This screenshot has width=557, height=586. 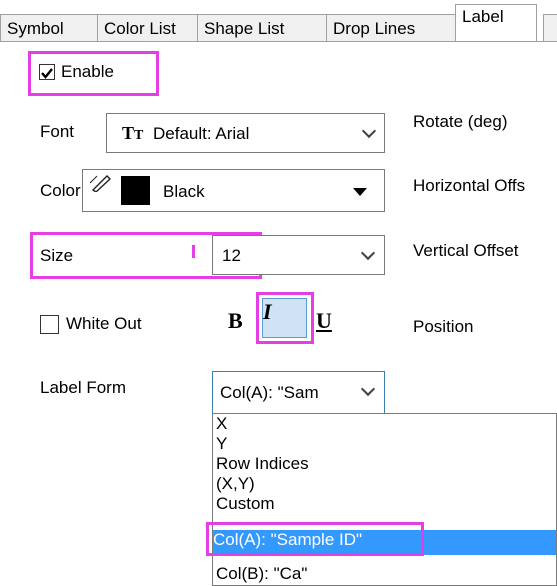 I want to click on highlight-selected-option, so click(x=315, y=539).